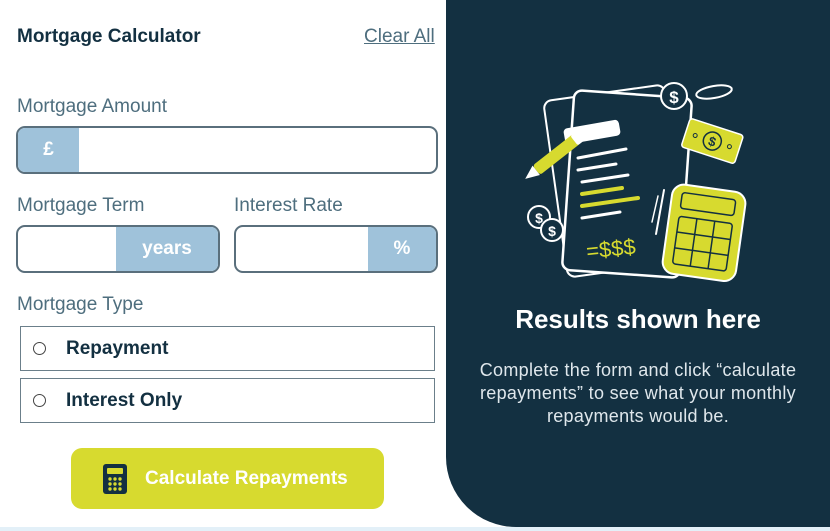  What do you see at coordinates (402, 249) in the screenshot?
I see `percent-suffix: %` at bounding box center [402, 249].